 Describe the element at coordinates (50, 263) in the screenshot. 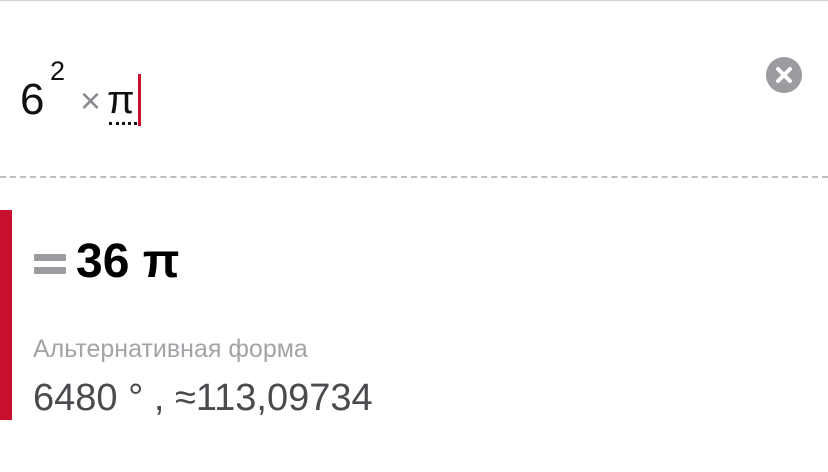

I see `equals-icon` at that location.